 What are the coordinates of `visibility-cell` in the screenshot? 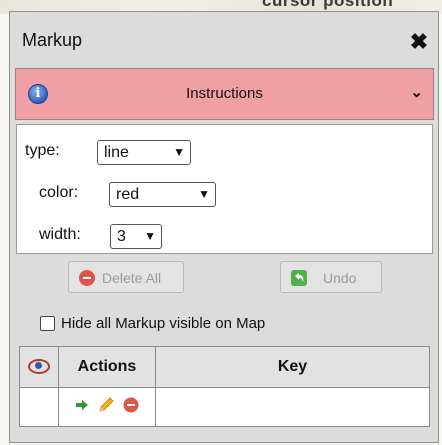 It's located at (39, 407).